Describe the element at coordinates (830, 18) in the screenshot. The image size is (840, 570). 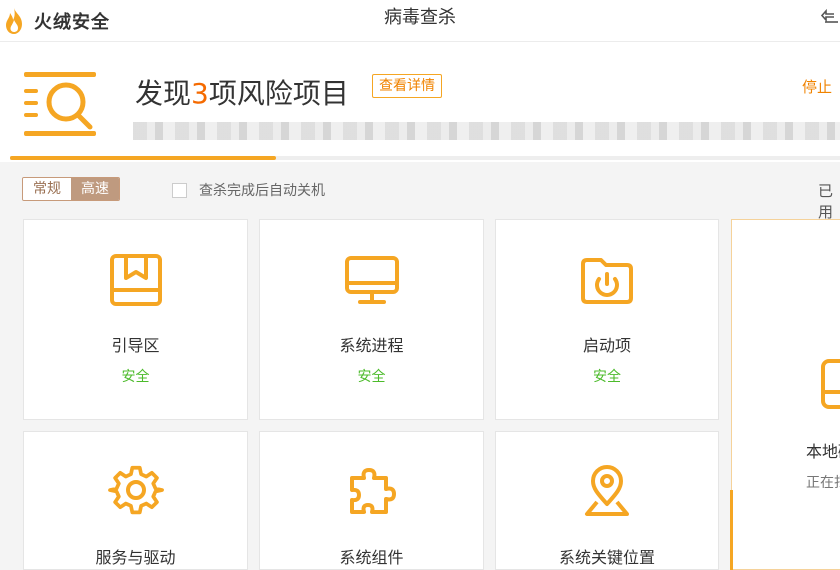
I see `back-arrow-icon` at that location.